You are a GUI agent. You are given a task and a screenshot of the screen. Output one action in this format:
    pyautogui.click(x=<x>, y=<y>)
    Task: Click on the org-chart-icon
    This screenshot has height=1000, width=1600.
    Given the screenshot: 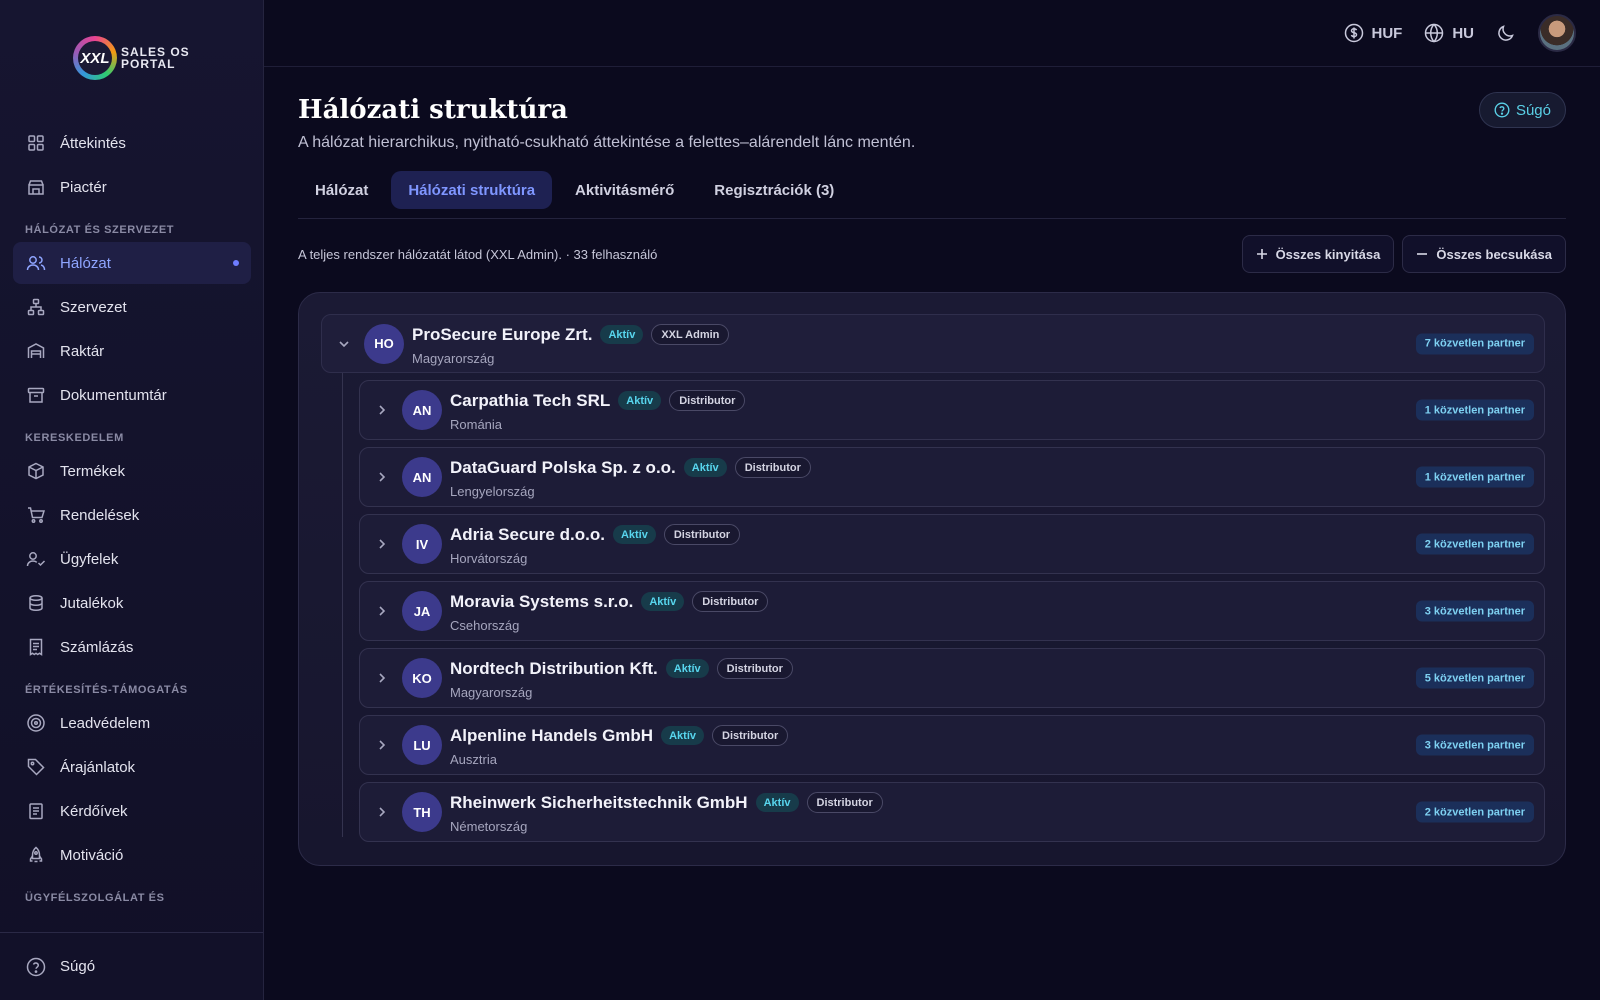 What is the action you would take?
    pyautogui.click(x=36, y=307)
    